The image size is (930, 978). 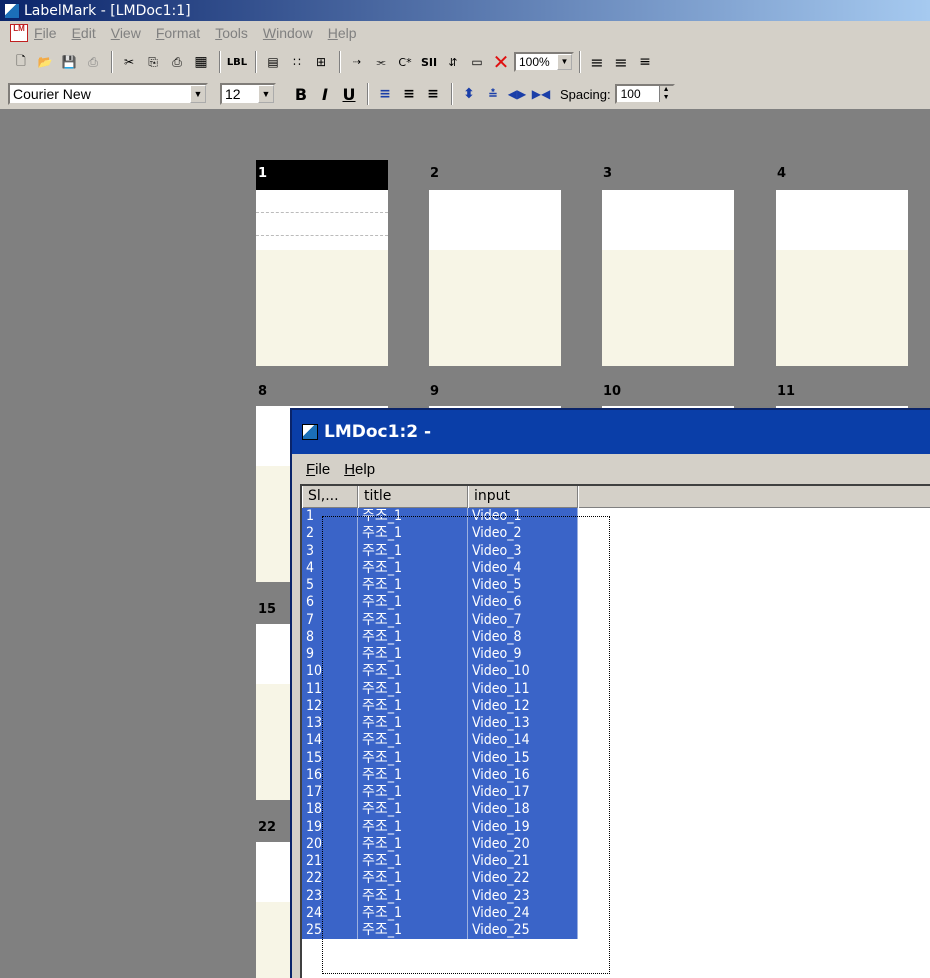 What do you see at coordinates (381, 62) in the screenshot?
I see `merge-icon: ⫘` at bounding box center [381, 62].